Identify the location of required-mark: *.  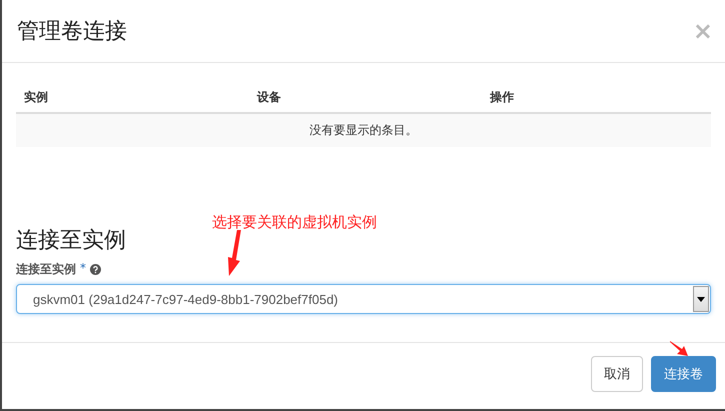
(83, 268).